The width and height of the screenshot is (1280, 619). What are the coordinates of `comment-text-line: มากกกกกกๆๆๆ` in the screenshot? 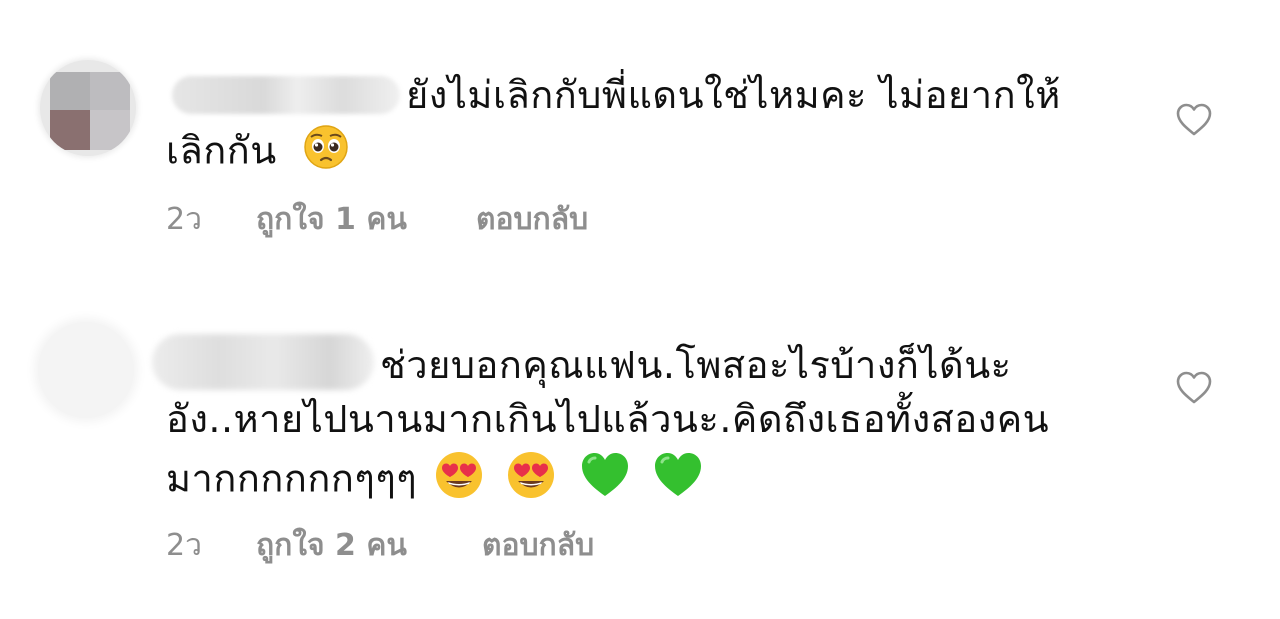 It's located at (435, 481).